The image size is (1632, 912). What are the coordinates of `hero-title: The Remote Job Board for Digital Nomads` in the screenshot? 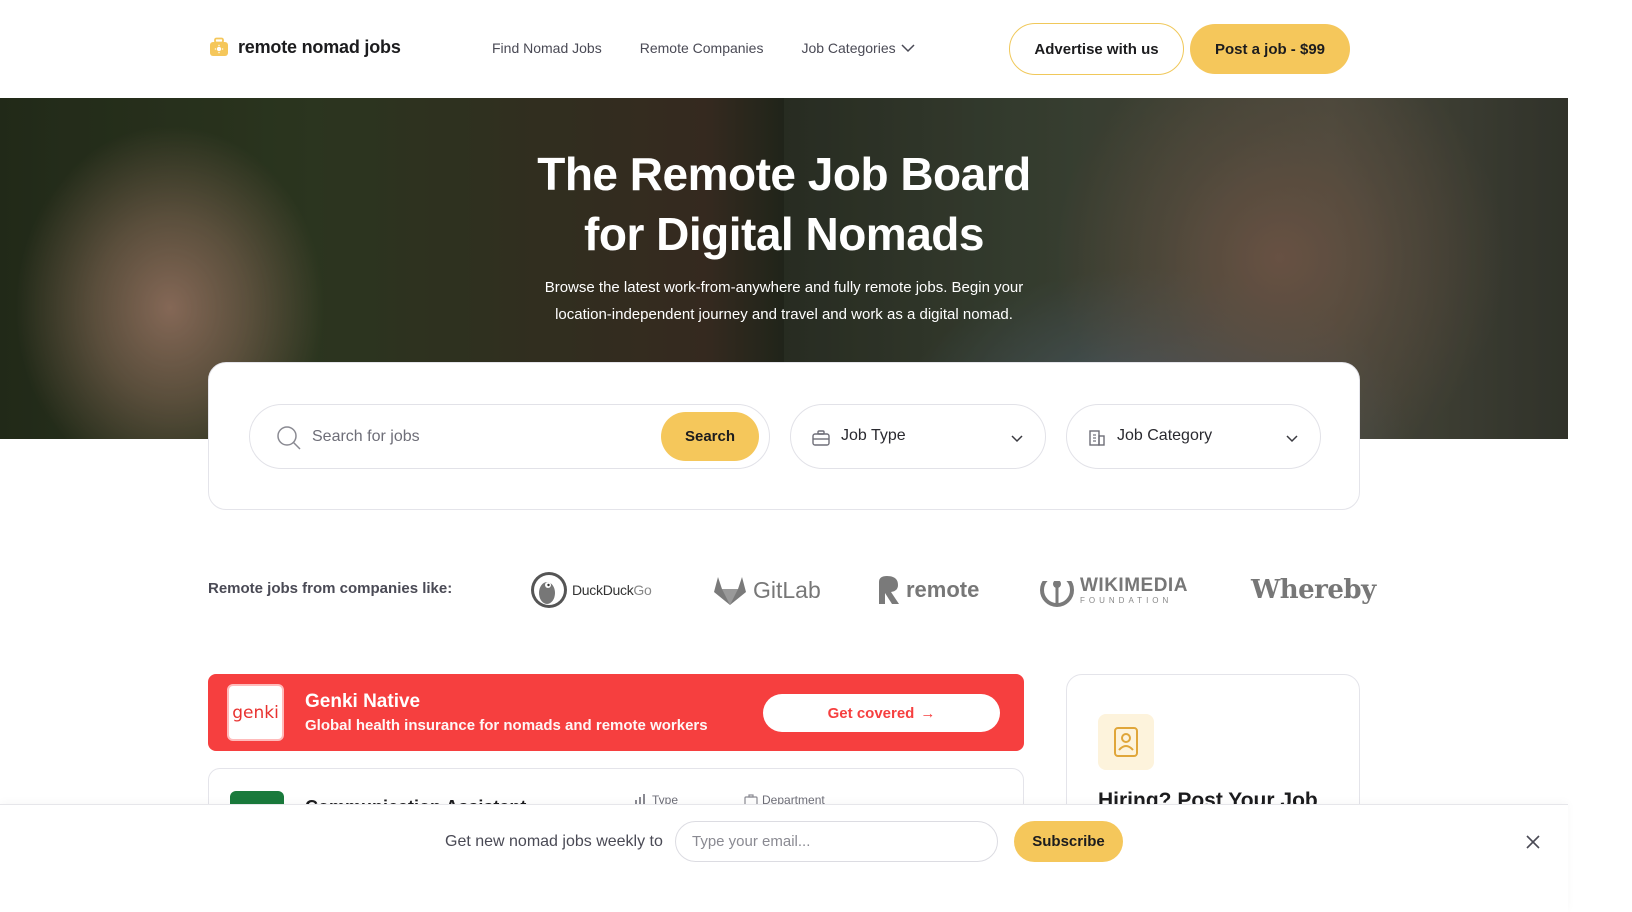 It's located at (784, 204).